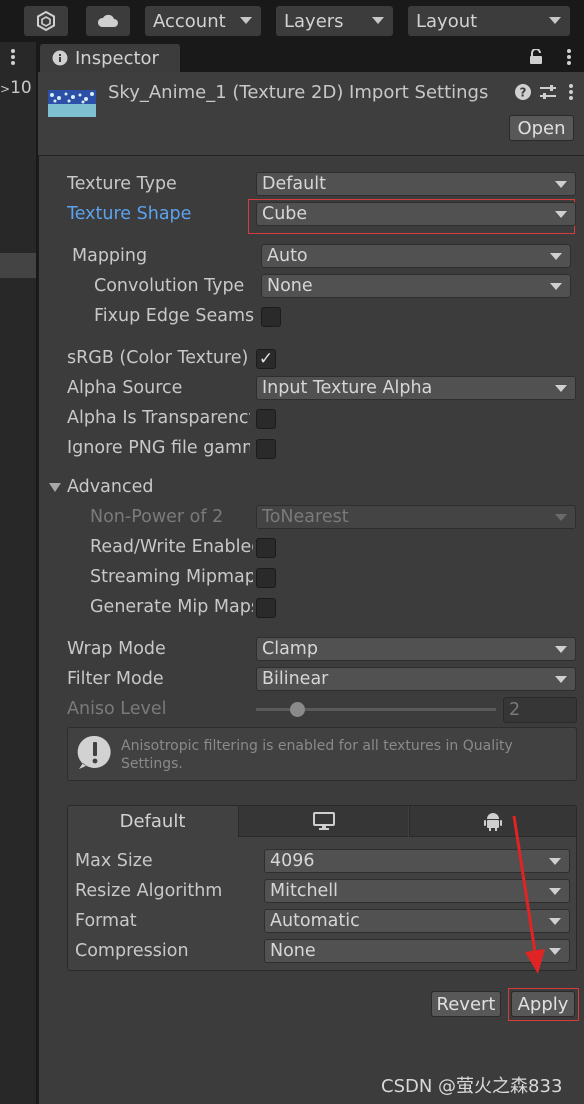 The image size is (584, 1104). What do you see at coordinates (55, 487) in the screenshot?
I see `foldout-expanded-icon` at bounding box center [55, 487].